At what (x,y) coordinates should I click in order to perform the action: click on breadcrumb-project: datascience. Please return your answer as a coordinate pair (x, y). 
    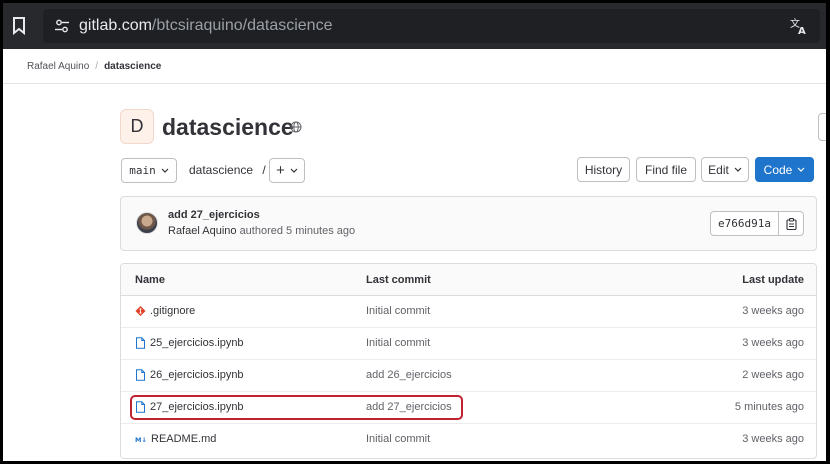
    Looking at the image, I should click on (132, 66).